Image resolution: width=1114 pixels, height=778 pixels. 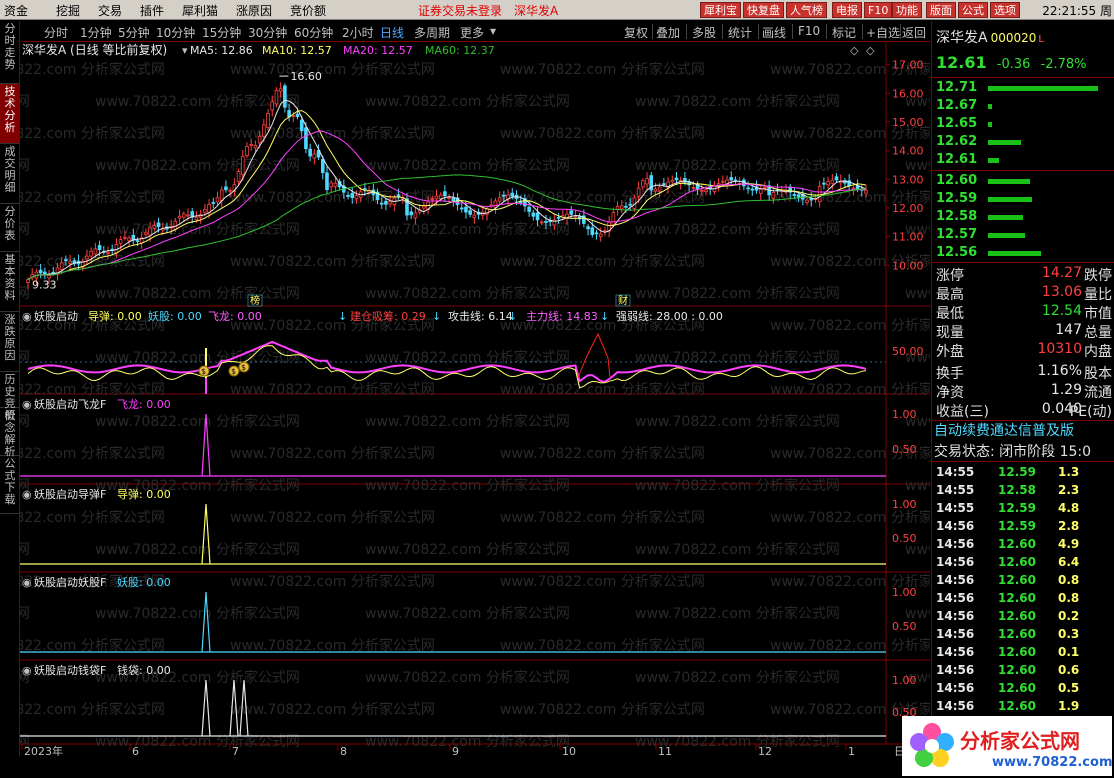 I want to click on tick-row: 14:56 12.60 0.5, so click(x=1024, y=688).